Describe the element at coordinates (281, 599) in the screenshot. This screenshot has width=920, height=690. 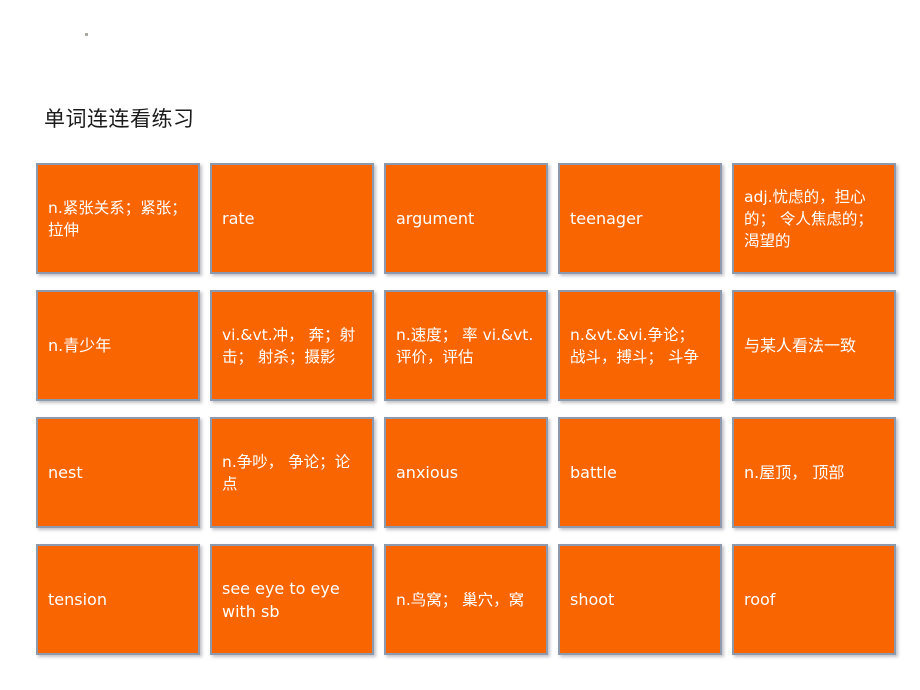
I see `word-card-label: see eye to eye with sb` at that location.